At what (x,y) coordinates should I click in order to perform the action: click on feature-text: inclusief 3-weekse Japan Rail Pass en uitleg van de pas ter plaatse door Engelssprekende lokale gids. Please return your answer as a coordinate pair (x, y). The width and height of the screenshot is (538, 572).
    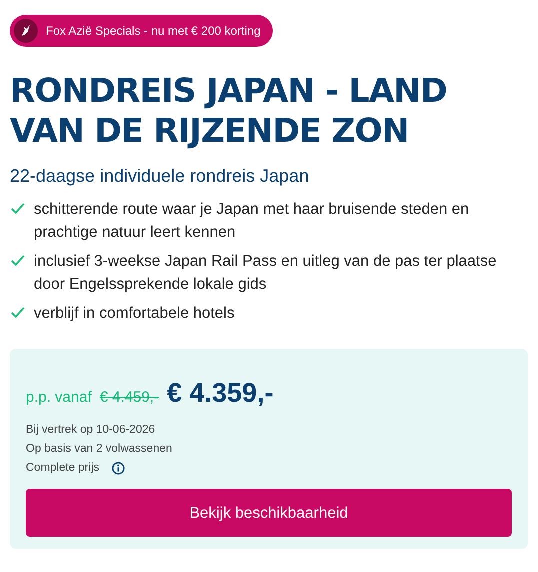
    Looking at the image, I should click on (266, 273).